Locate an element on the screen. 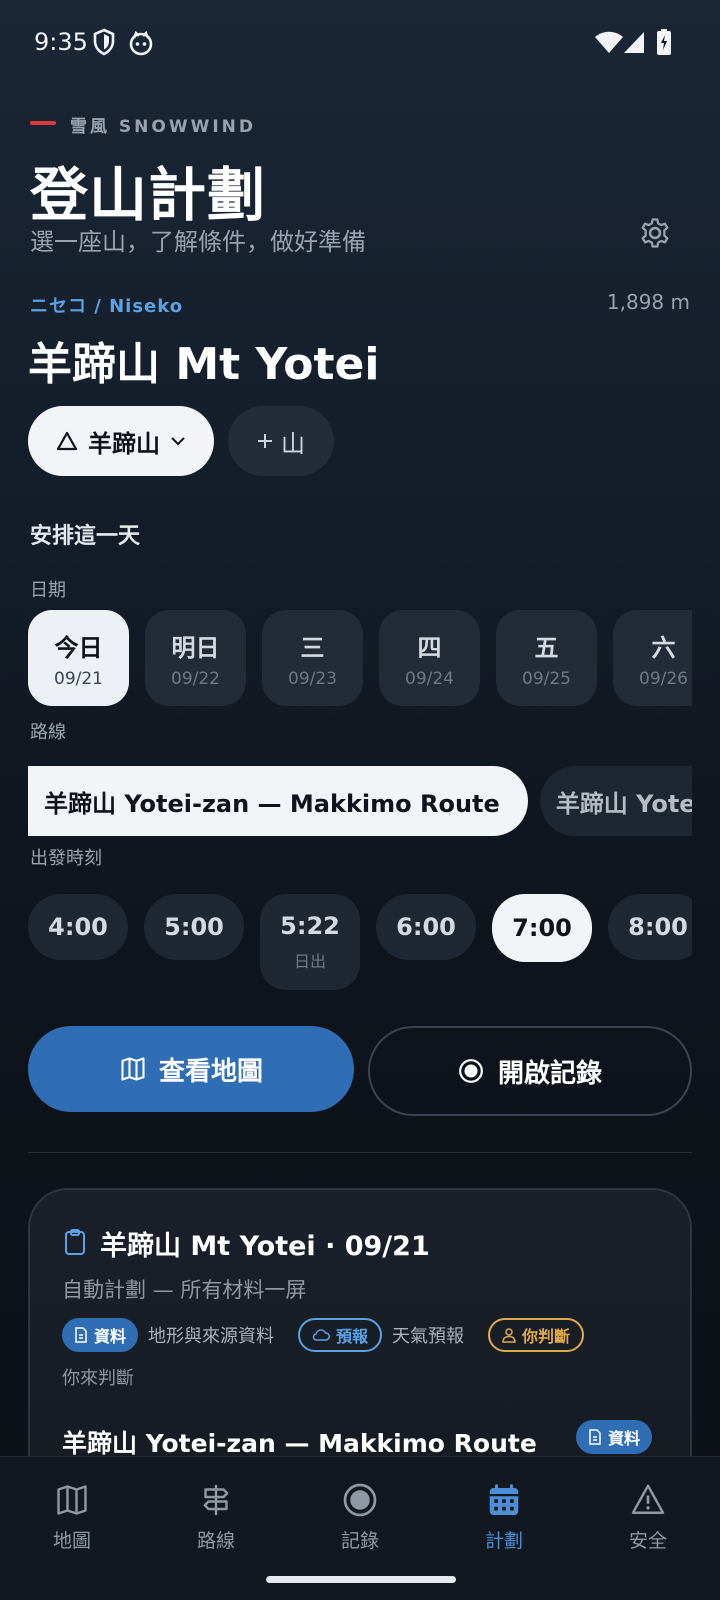 This screenshot has width=720, height=1600. date-day: 今日 is located at coordinates (78, 647).